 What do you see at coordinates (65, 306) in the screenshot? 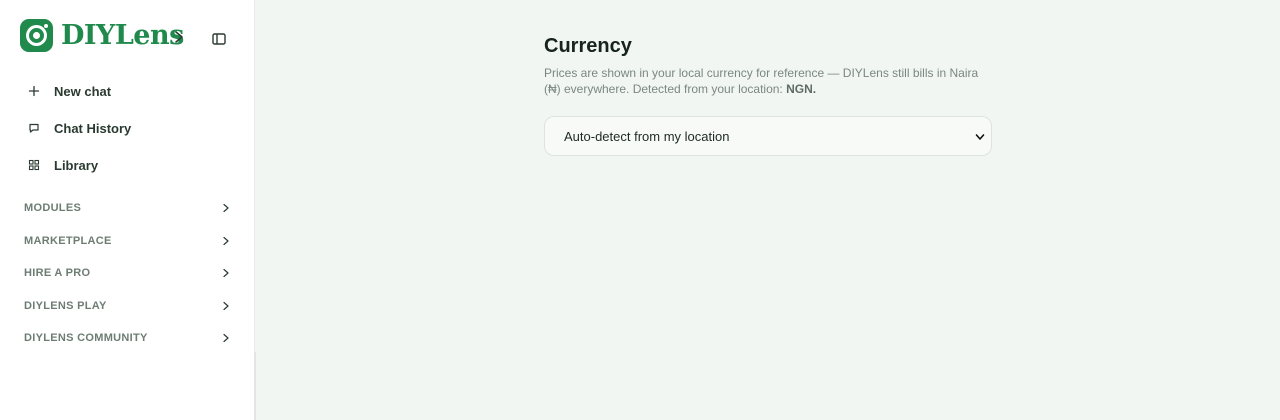
I see `section-label: DIYLENS PLAY` at bounding box center [65, 306].